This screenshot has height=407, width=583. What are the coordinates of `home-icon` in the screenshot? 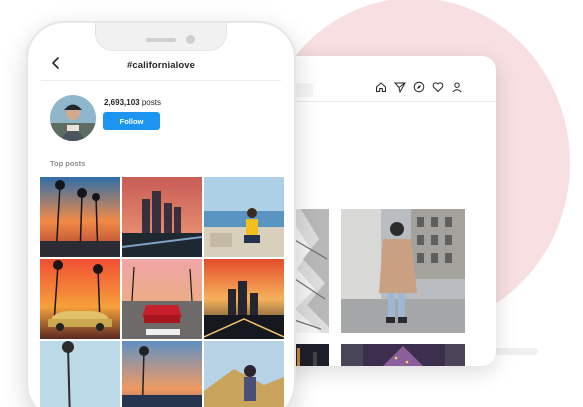 It's located at (381, 87).